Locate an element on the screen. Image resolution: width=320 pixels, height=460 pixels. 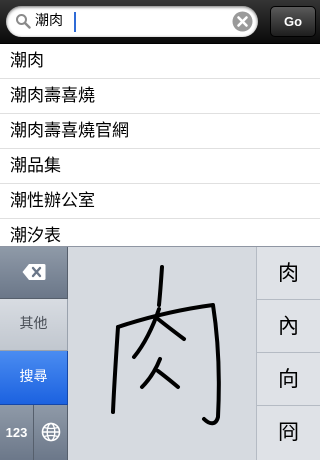
candidate-item: 向 is located at coordinates (288, 379).